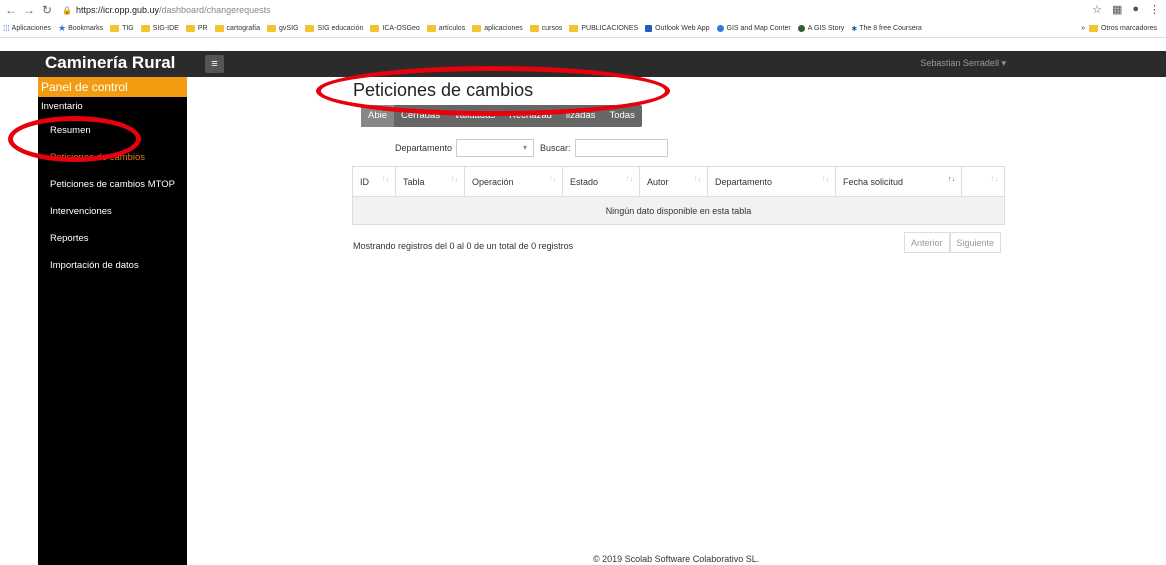  Describe the element at coordinates (1135, 9) in the screenshot. I see `profile-icon: ●` at that location.